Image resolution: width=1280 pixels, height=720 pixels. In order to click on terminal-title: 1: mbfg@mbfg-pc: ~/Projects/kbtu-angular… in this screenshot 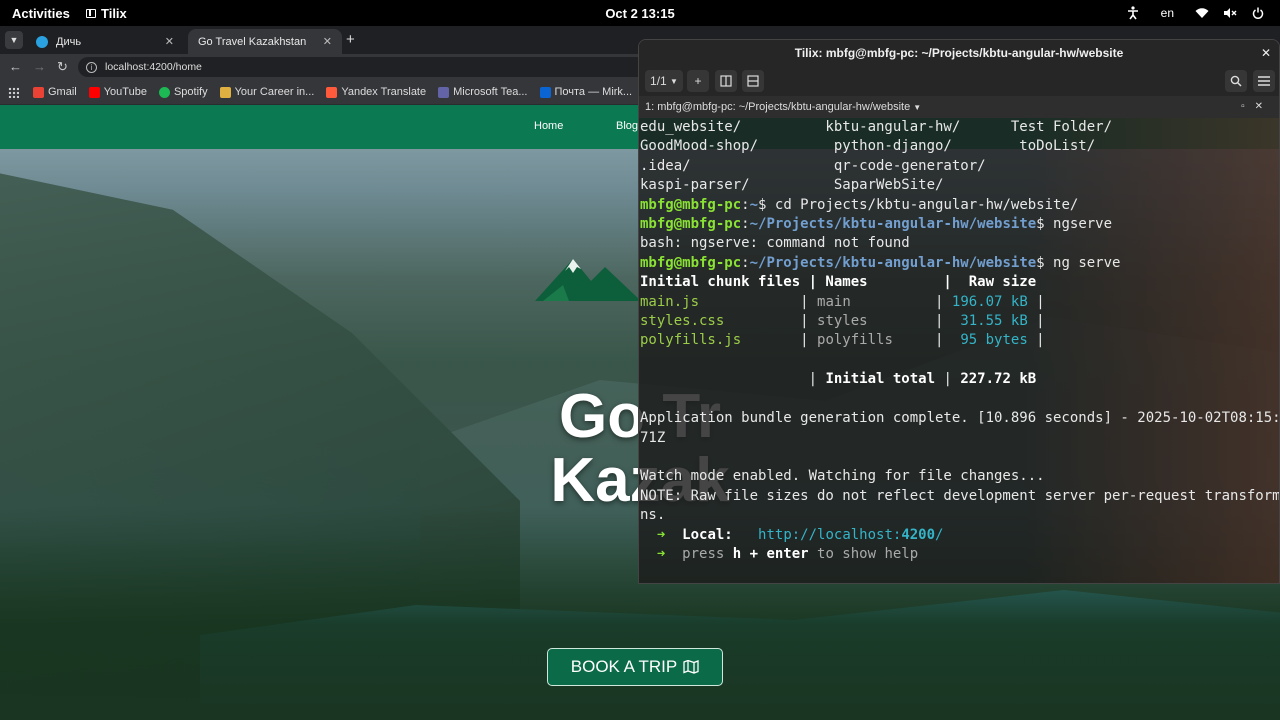, I will do `click(778, 107)`.